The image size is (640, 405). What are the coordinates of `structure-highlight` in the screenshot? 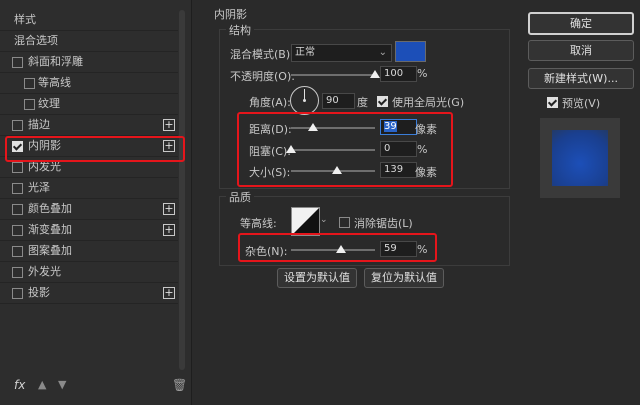 It's located at (345, 149).